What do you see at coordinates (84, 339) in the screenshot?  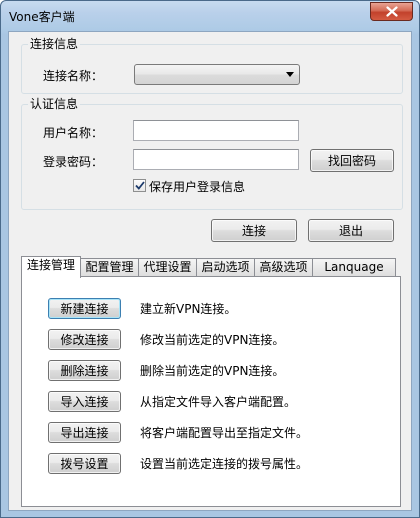 I see `edit-connection-button: 修改连接` at bounding box center [84, 339].